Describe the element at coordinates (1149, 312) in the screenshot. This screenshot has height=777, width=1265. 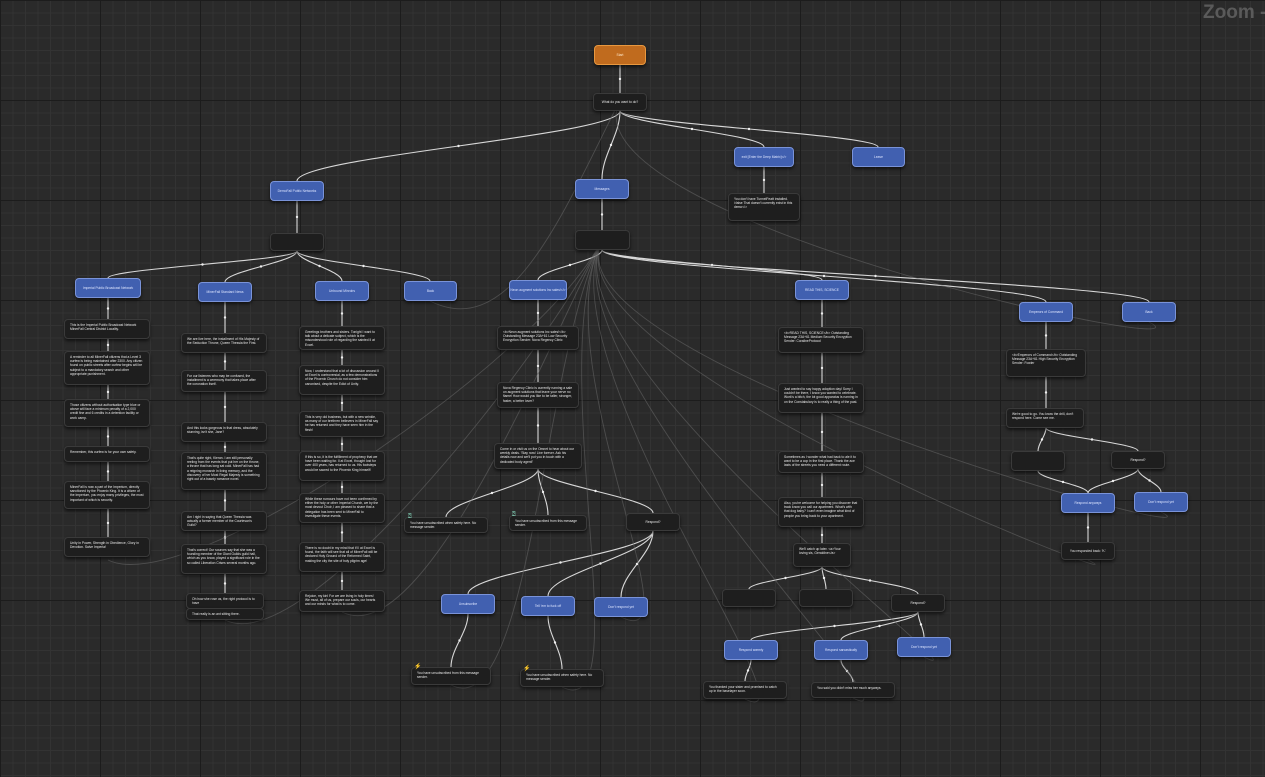
I see `choice-back-messages: Back` at that location.